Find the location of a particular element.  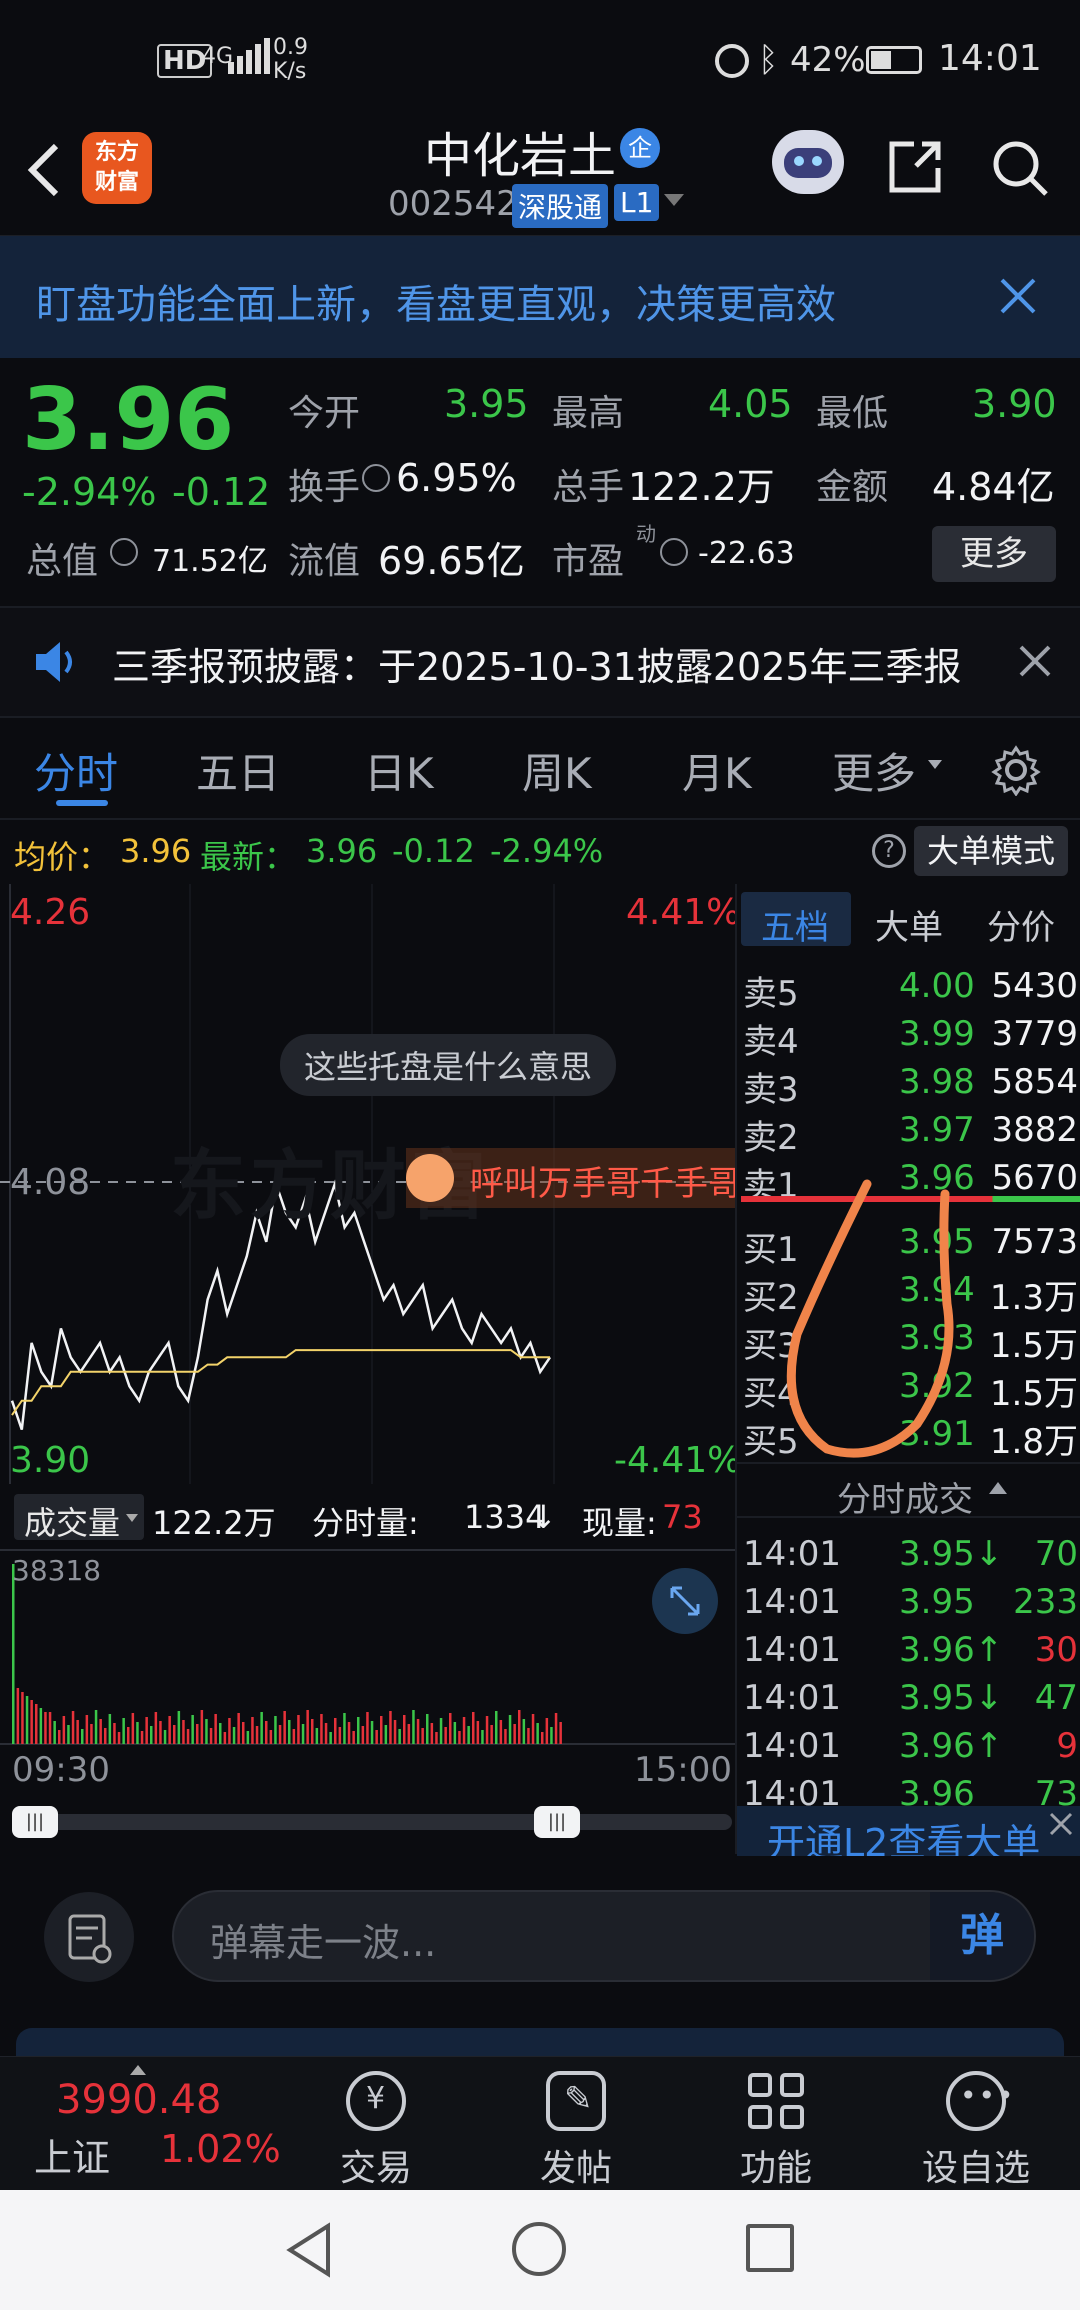

nav-trade: ¥ 交易 is located at coordinates (376, 2131).